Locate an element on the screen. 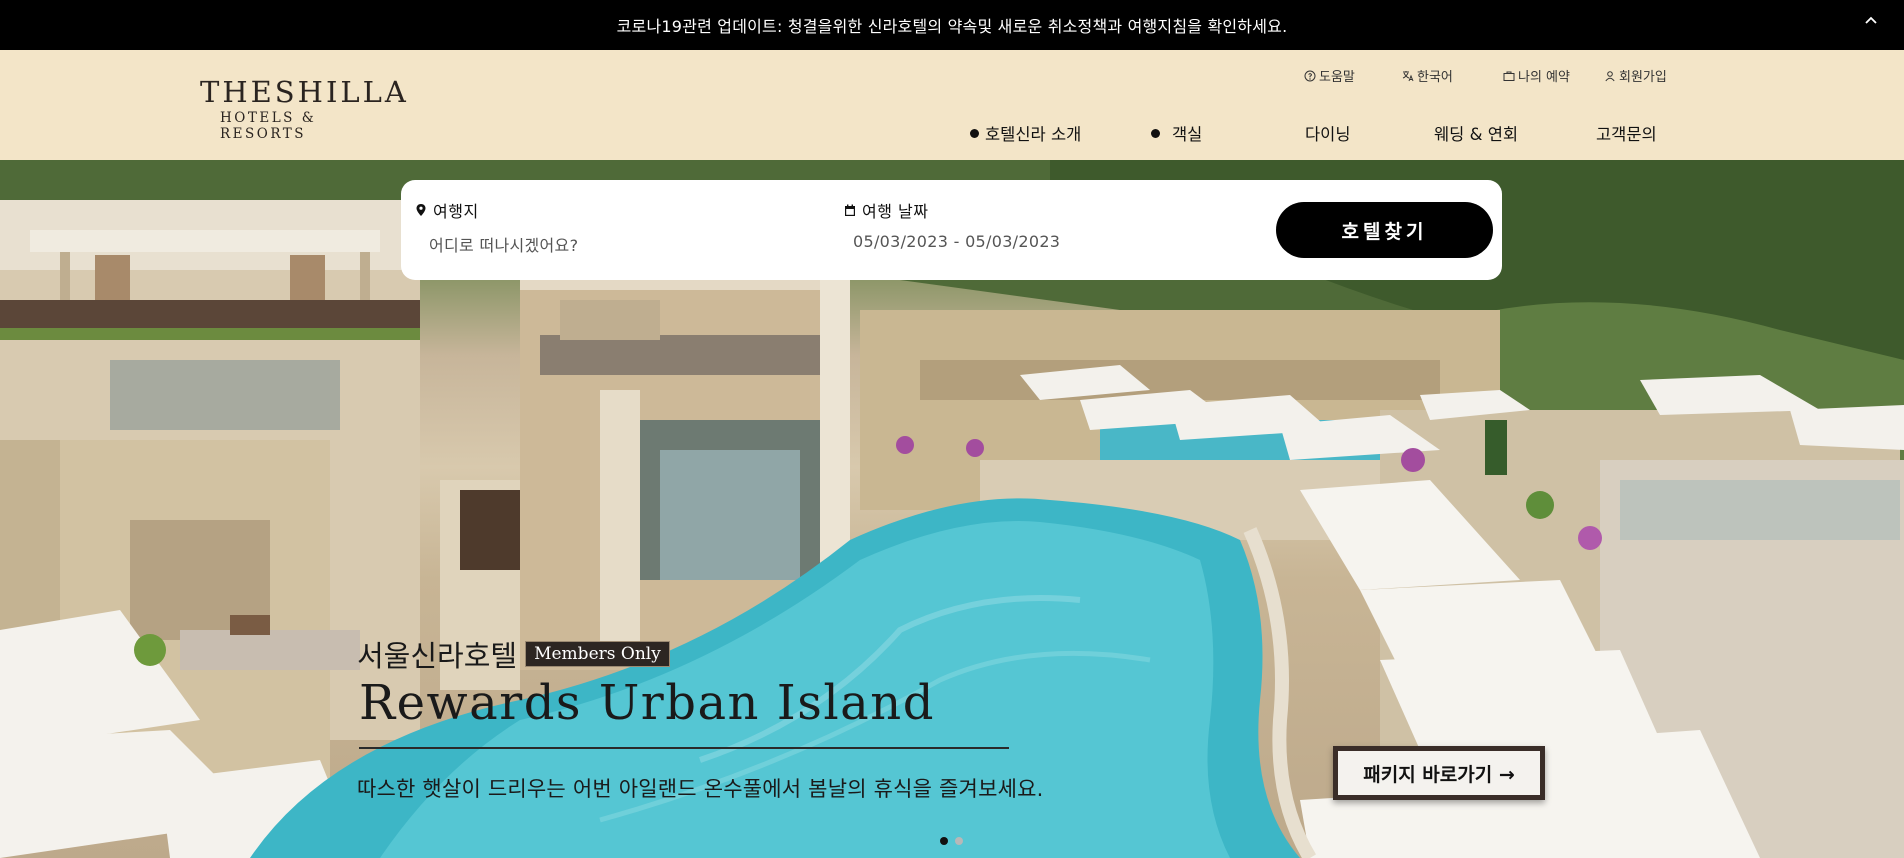  person-icon is located at coordinates (1610, 75).